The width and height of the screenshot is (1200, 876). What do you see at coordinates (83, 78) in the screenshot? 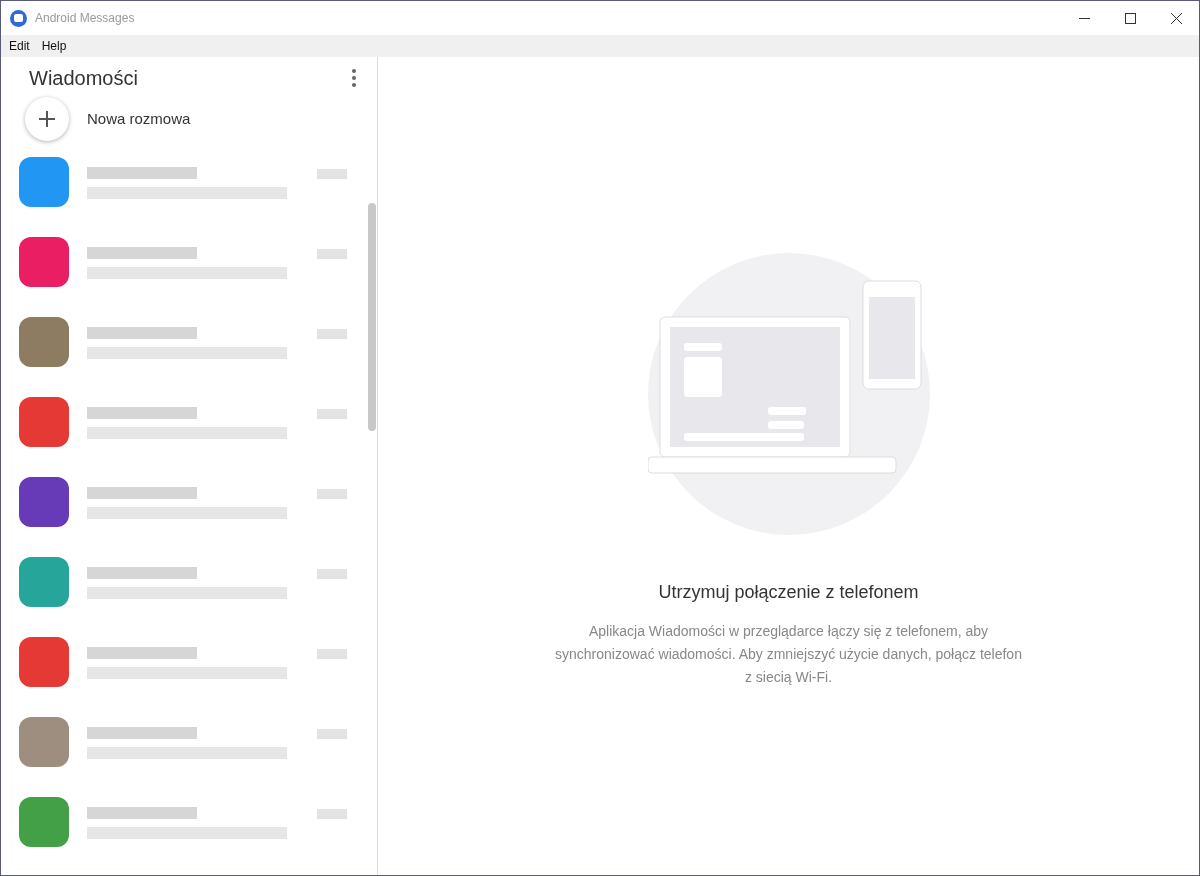
I see `sidebar-title: Wiadomości` at bounding box center [83, 78].